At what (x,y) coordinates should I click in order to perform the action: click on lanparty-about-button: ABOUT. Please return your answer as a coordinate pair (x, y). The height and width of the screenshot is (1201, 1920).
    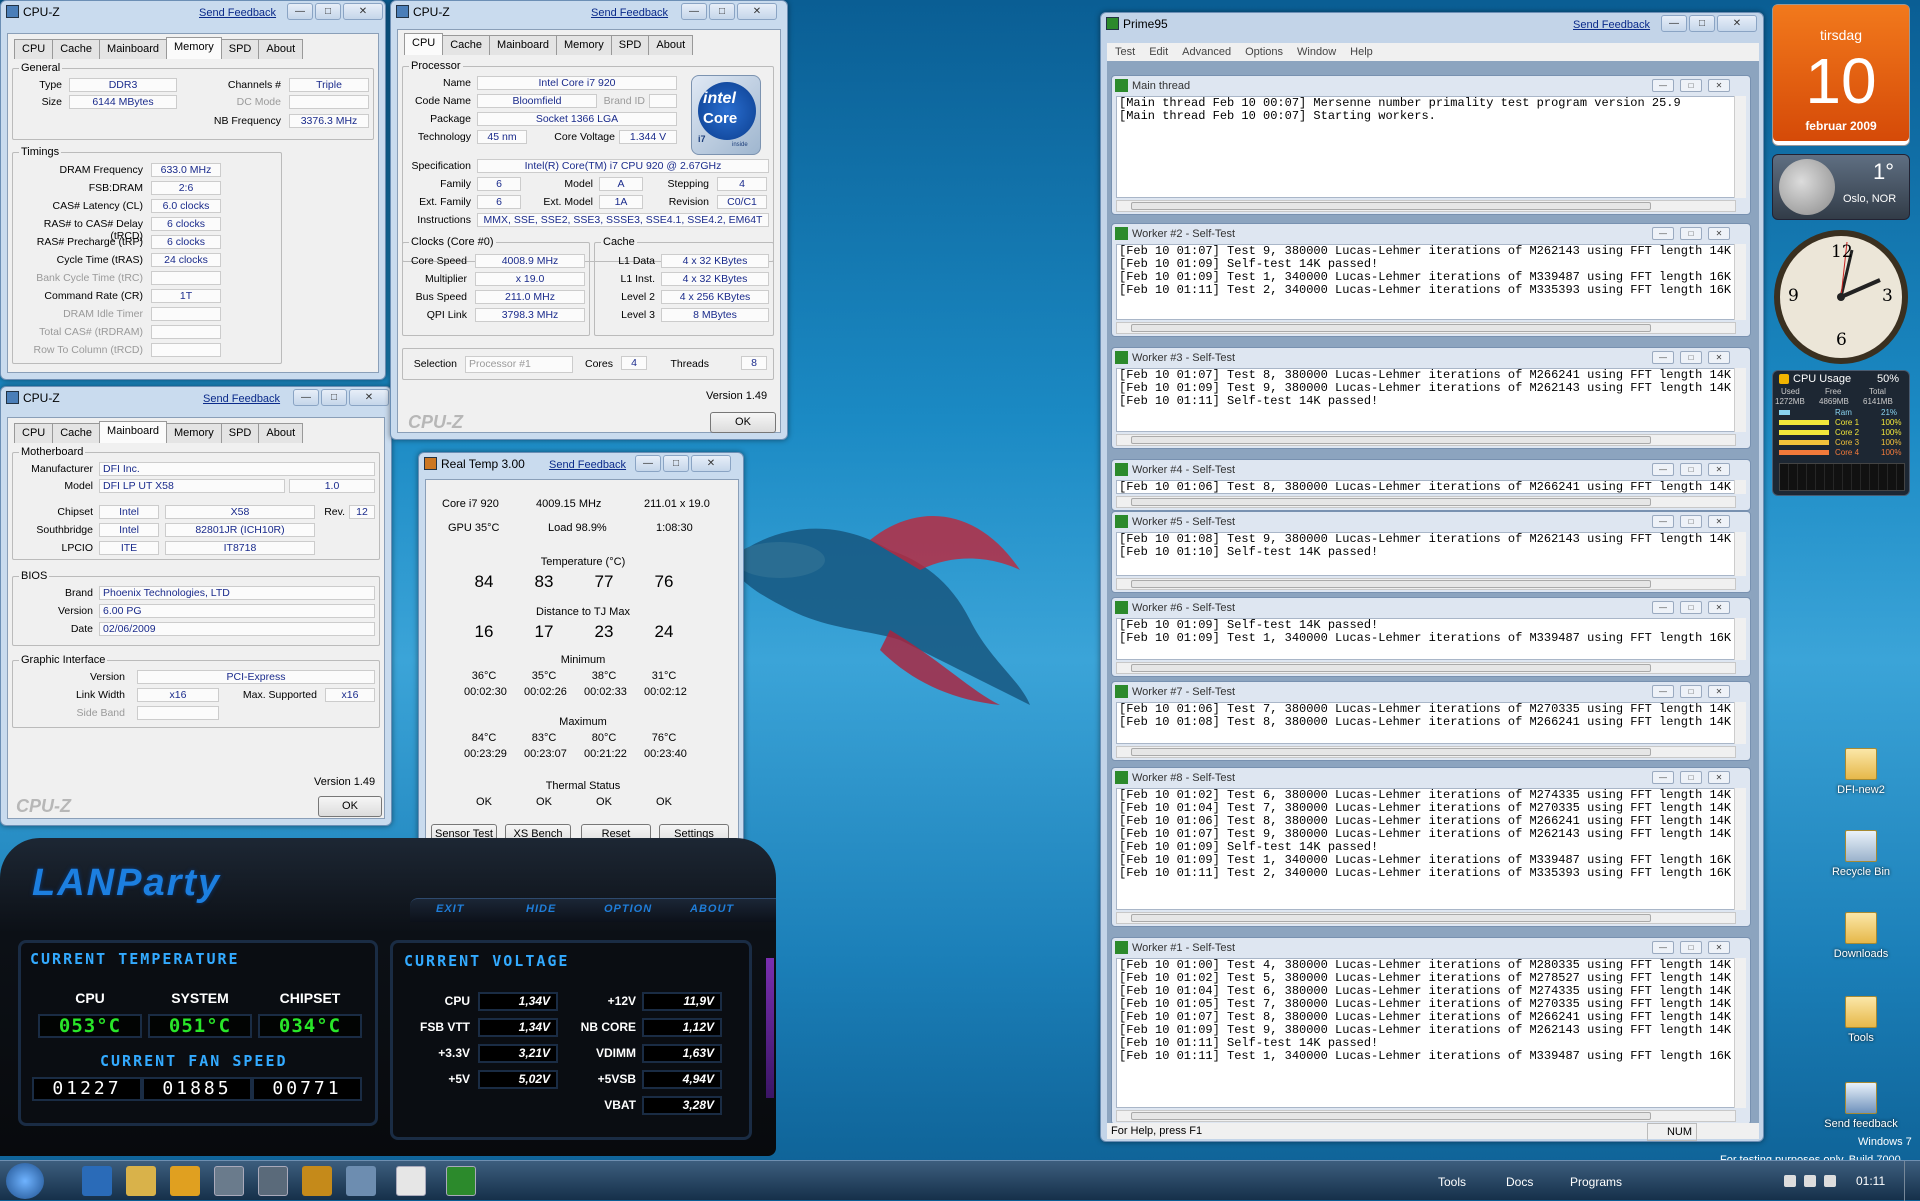
    Looking at the image, I should click on (712, 909).